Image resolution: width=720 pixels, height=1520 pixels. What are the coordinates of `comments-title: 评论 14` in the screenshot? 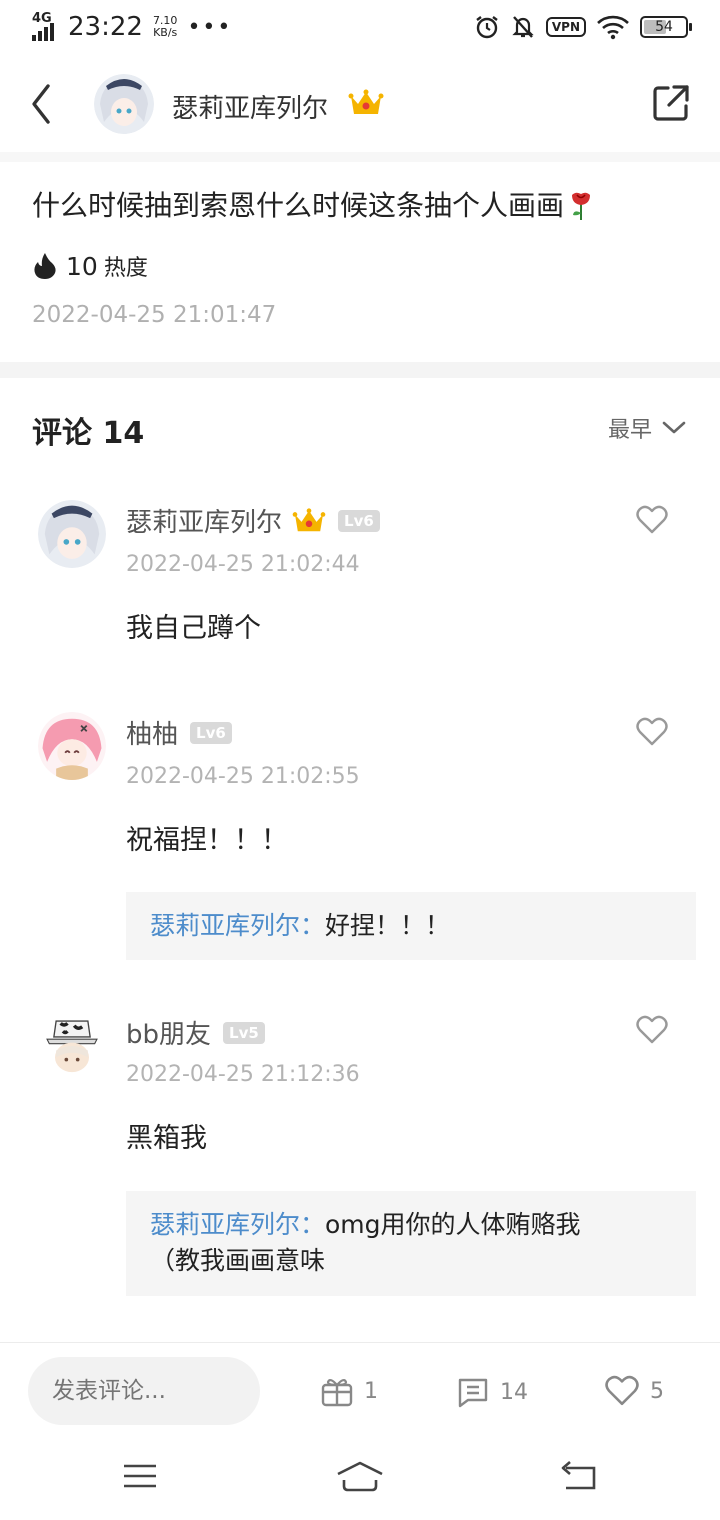 It's located at (88, 433).